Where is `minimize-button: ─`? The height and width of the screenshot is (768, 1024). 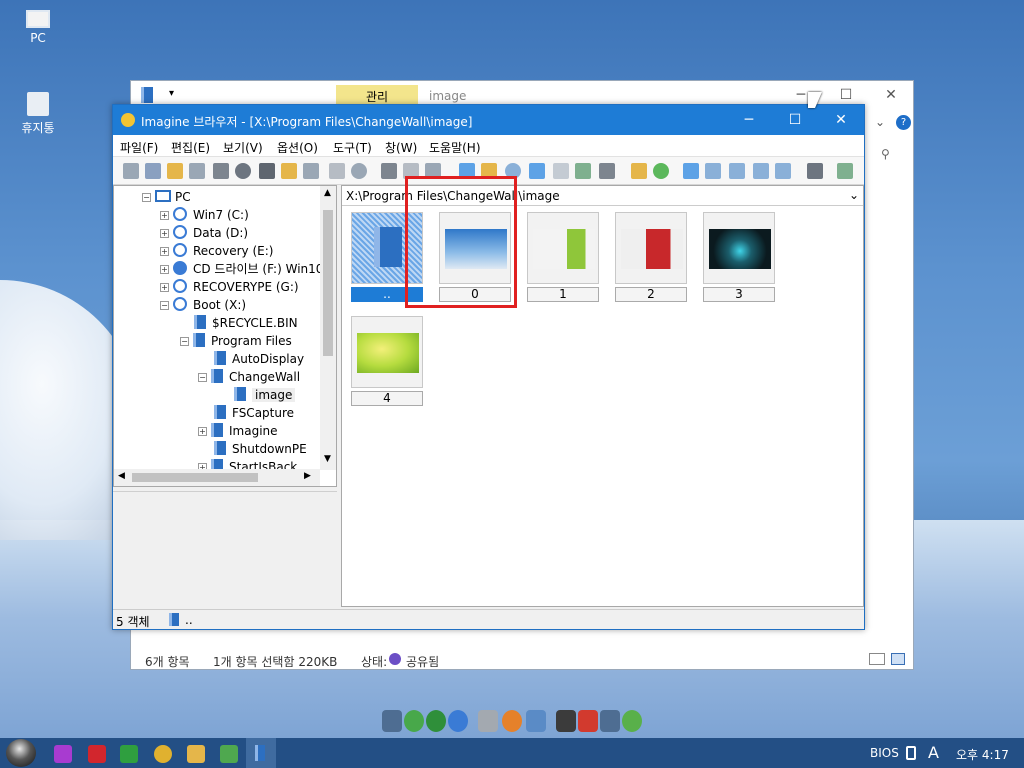 minimize-button: ─ is located at coordinates (749, 120).